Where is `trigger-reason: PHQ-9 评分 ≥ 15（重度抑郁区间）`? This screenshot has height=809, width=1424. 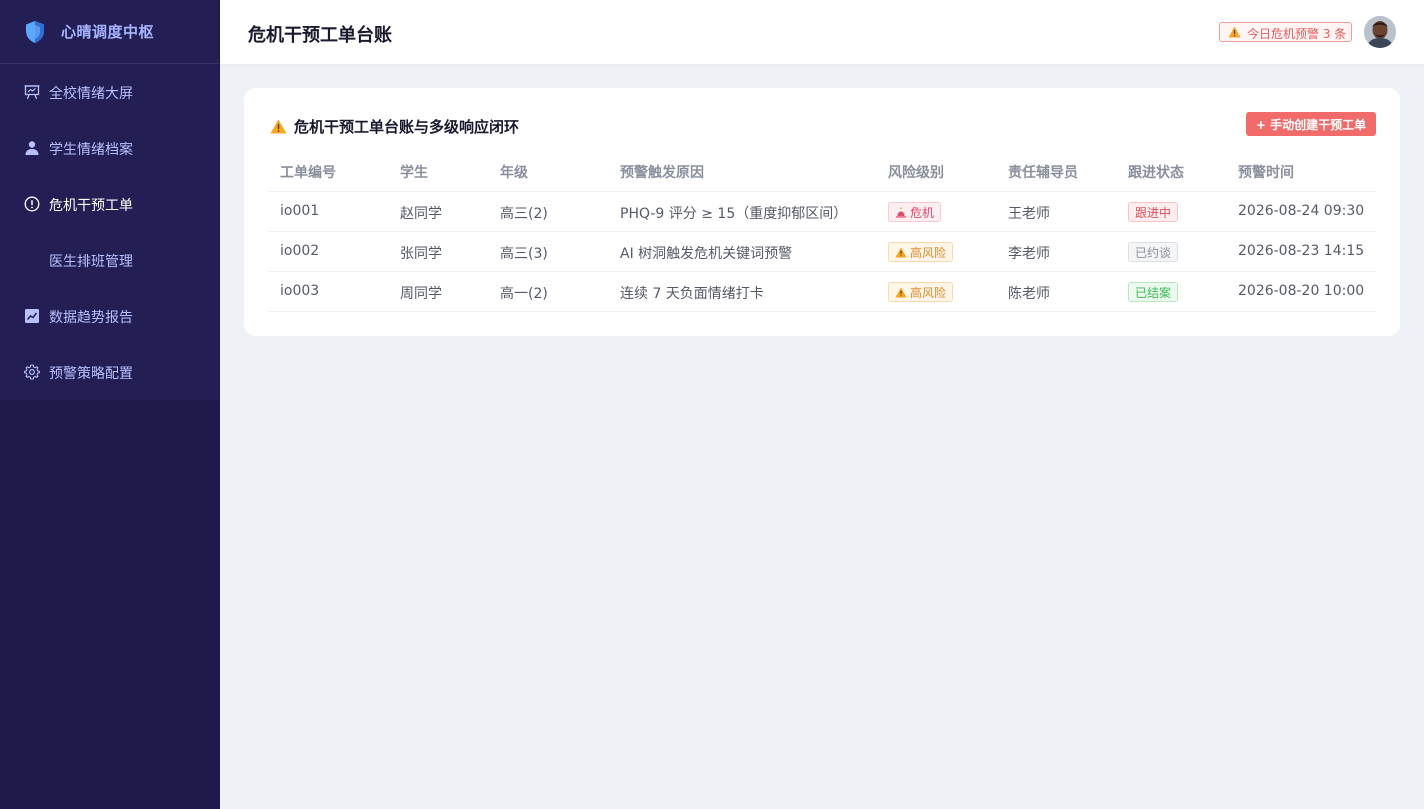
trigger-reason: PHQ-9 评分 ≥ 15（重度抑郁区间） is located at coordinates (734, 214).